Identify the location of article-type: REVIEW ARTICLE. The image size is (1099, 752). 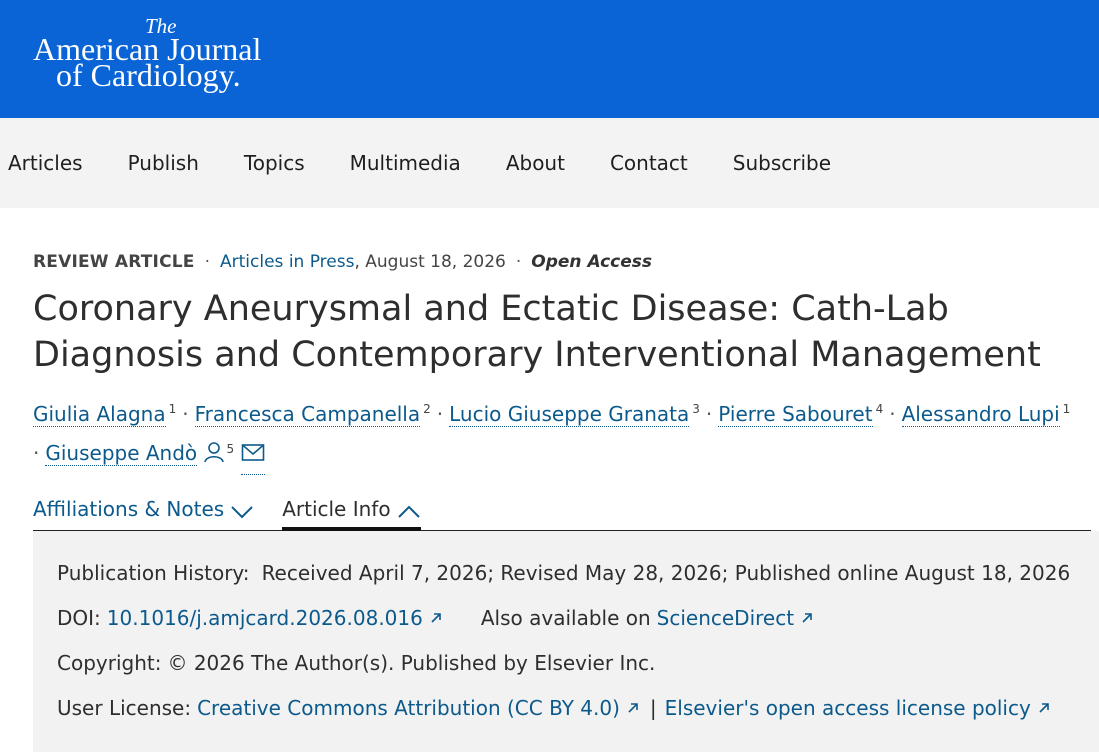
(114, 262).